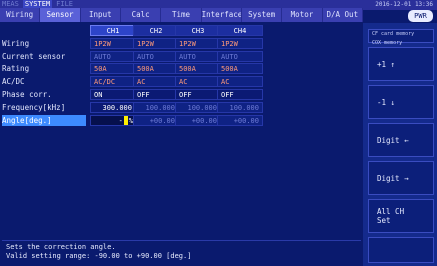 Image resolution: width=437 pixels, height=266 pixels. What do you see at coordinates (393, 140) in the screenshot?
I see `digit-left-label: Digit ←` at bounding box center [393, 140].